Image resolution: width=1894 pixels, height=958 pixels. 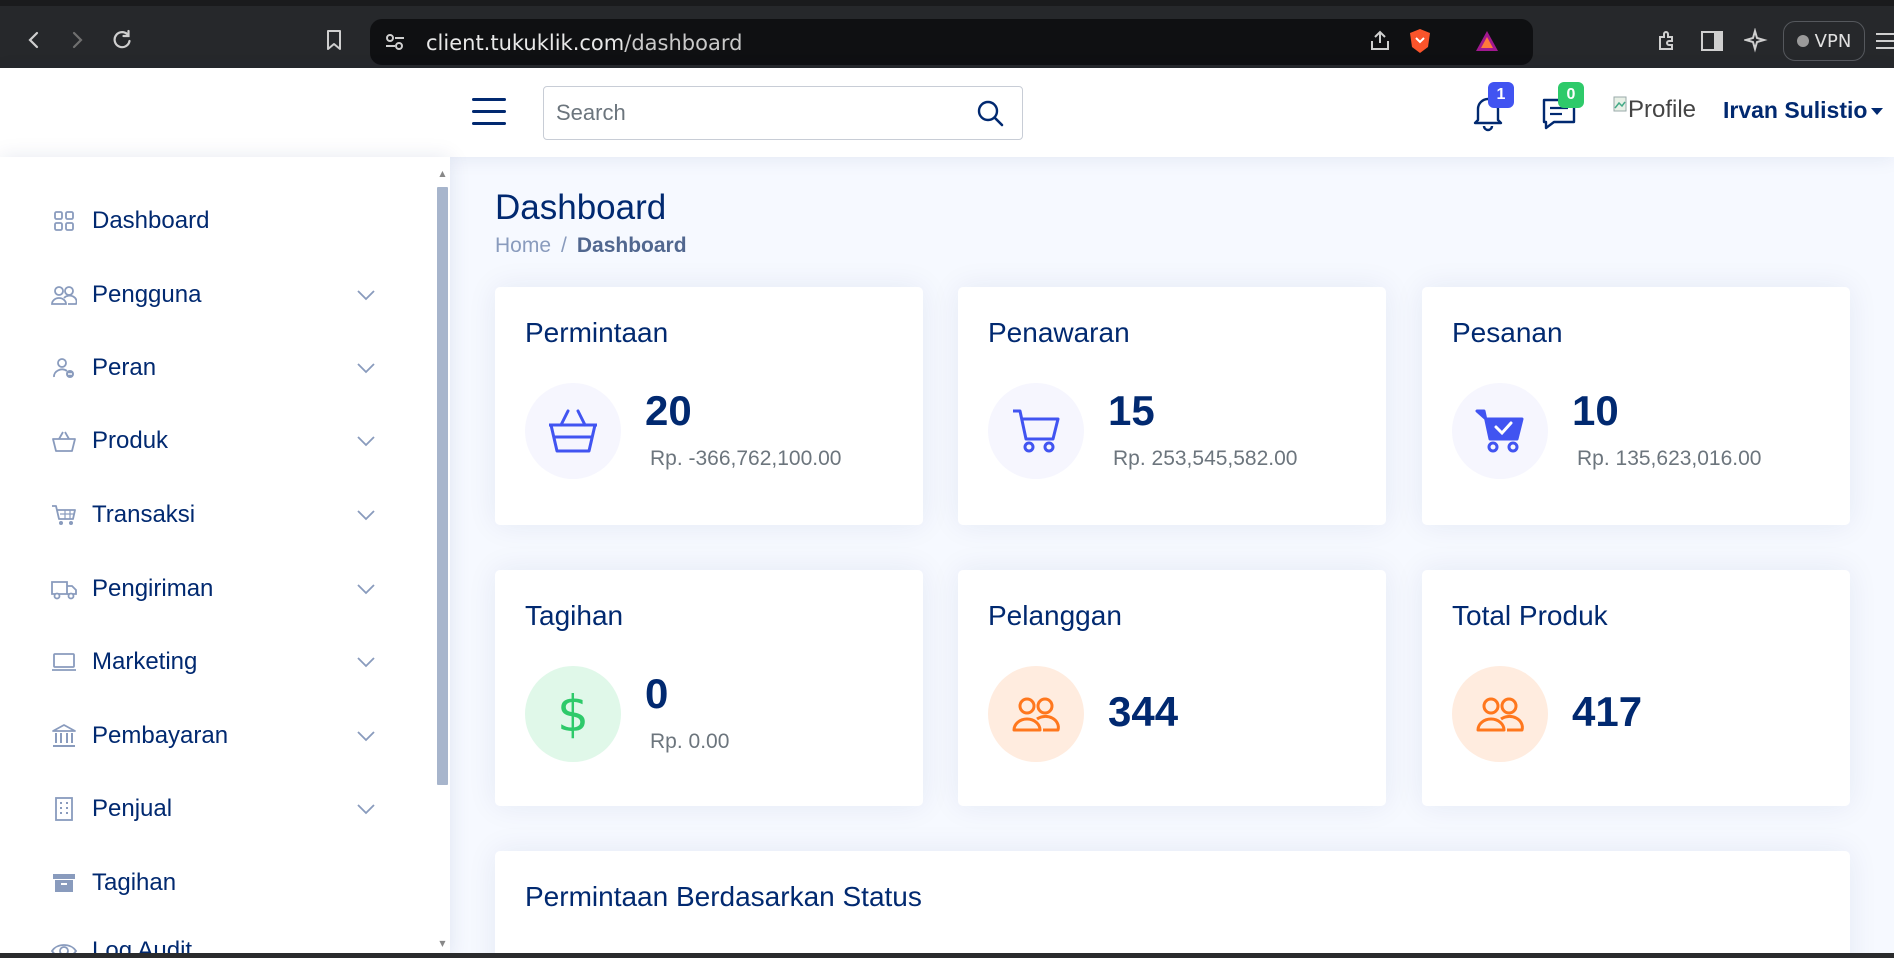 I want to click on breadcrumb-home: Home, so click(x=523, y=245).